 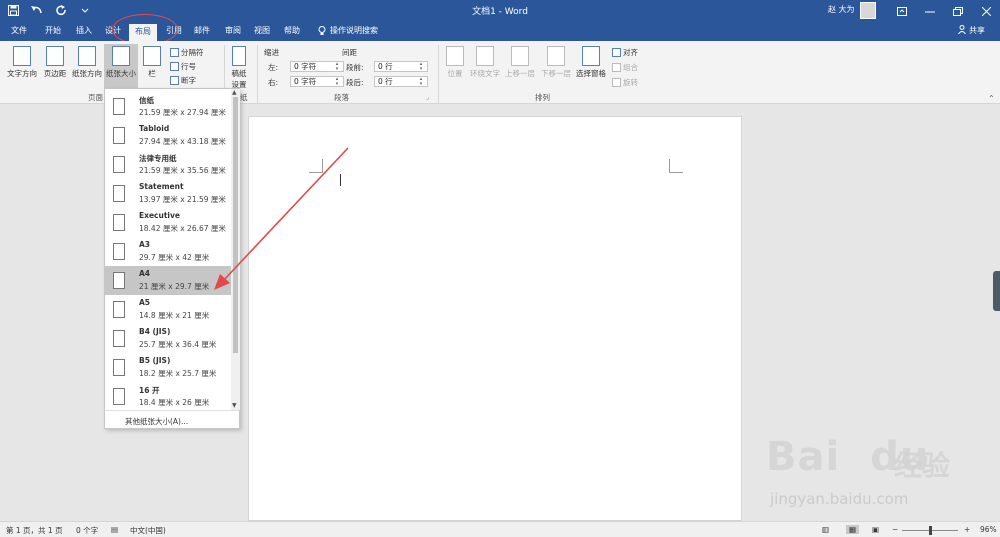 What do you see at coordinates (262, 30) in the screenshot?
I see `tab-view: 视图` at bounding box center [262, 30].